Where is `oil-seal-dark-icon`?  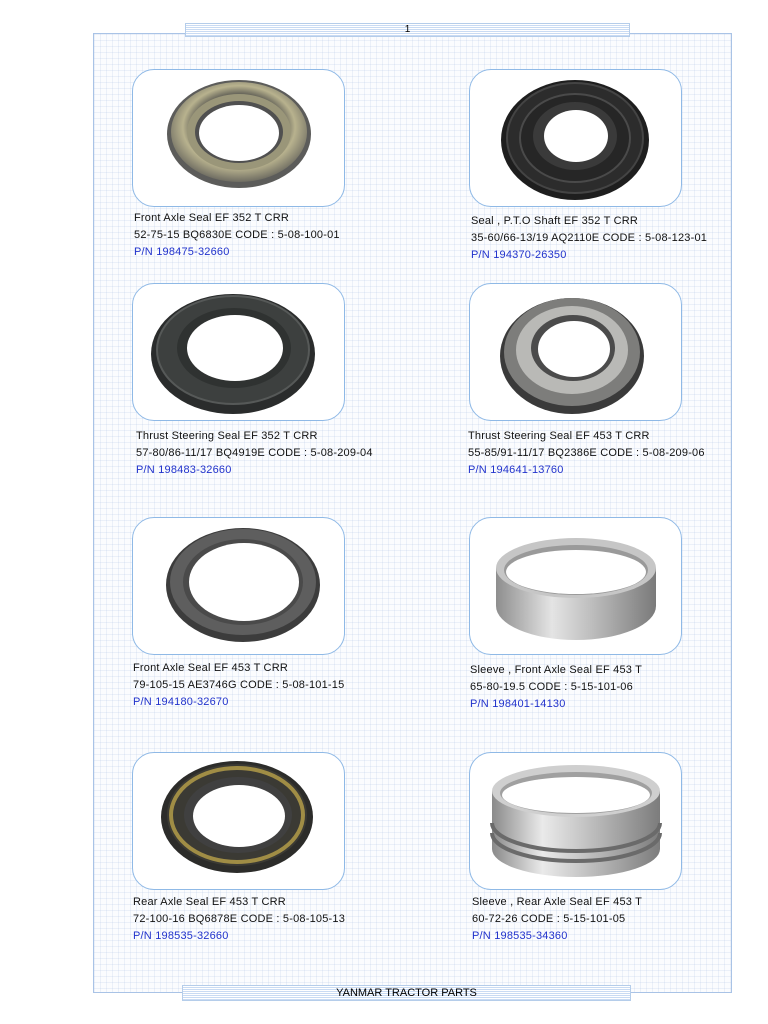
oil-seal-dark-icon is located at coordinates (243, 585).